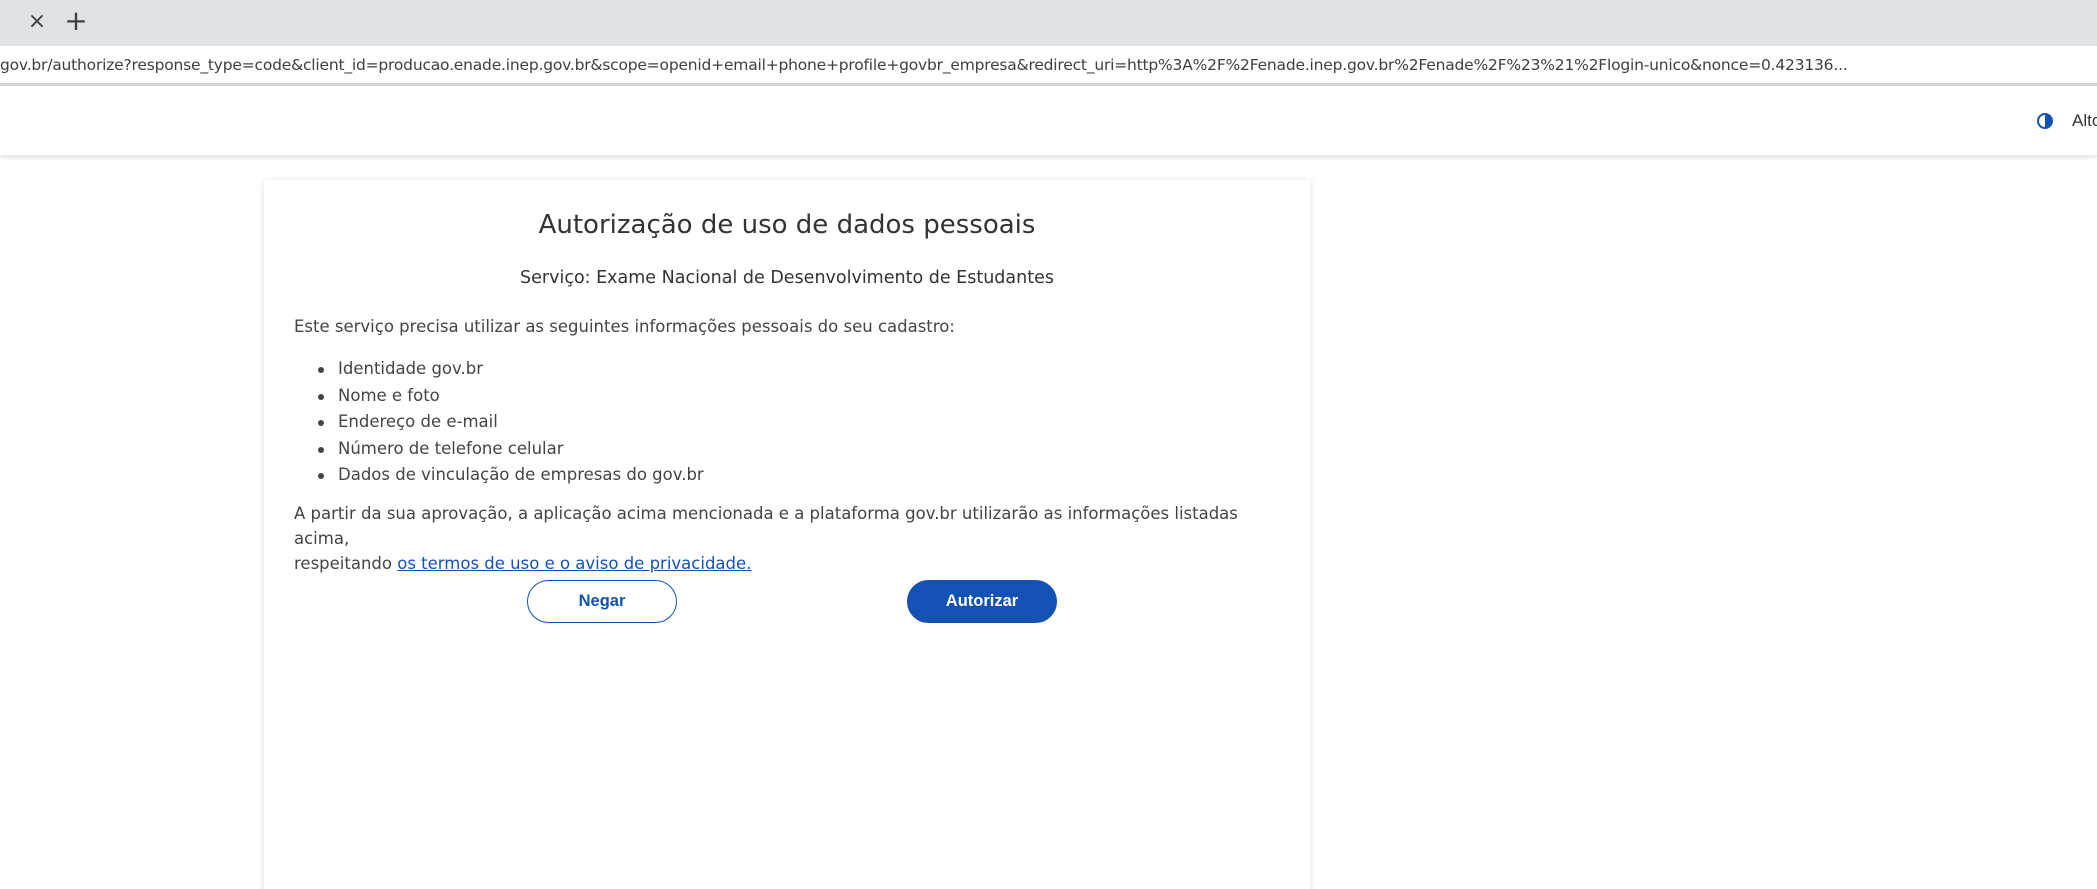 The width and height of the screenshot is (2097, 889). I want to click on site-header: Alto Co, so click(1048, 122).